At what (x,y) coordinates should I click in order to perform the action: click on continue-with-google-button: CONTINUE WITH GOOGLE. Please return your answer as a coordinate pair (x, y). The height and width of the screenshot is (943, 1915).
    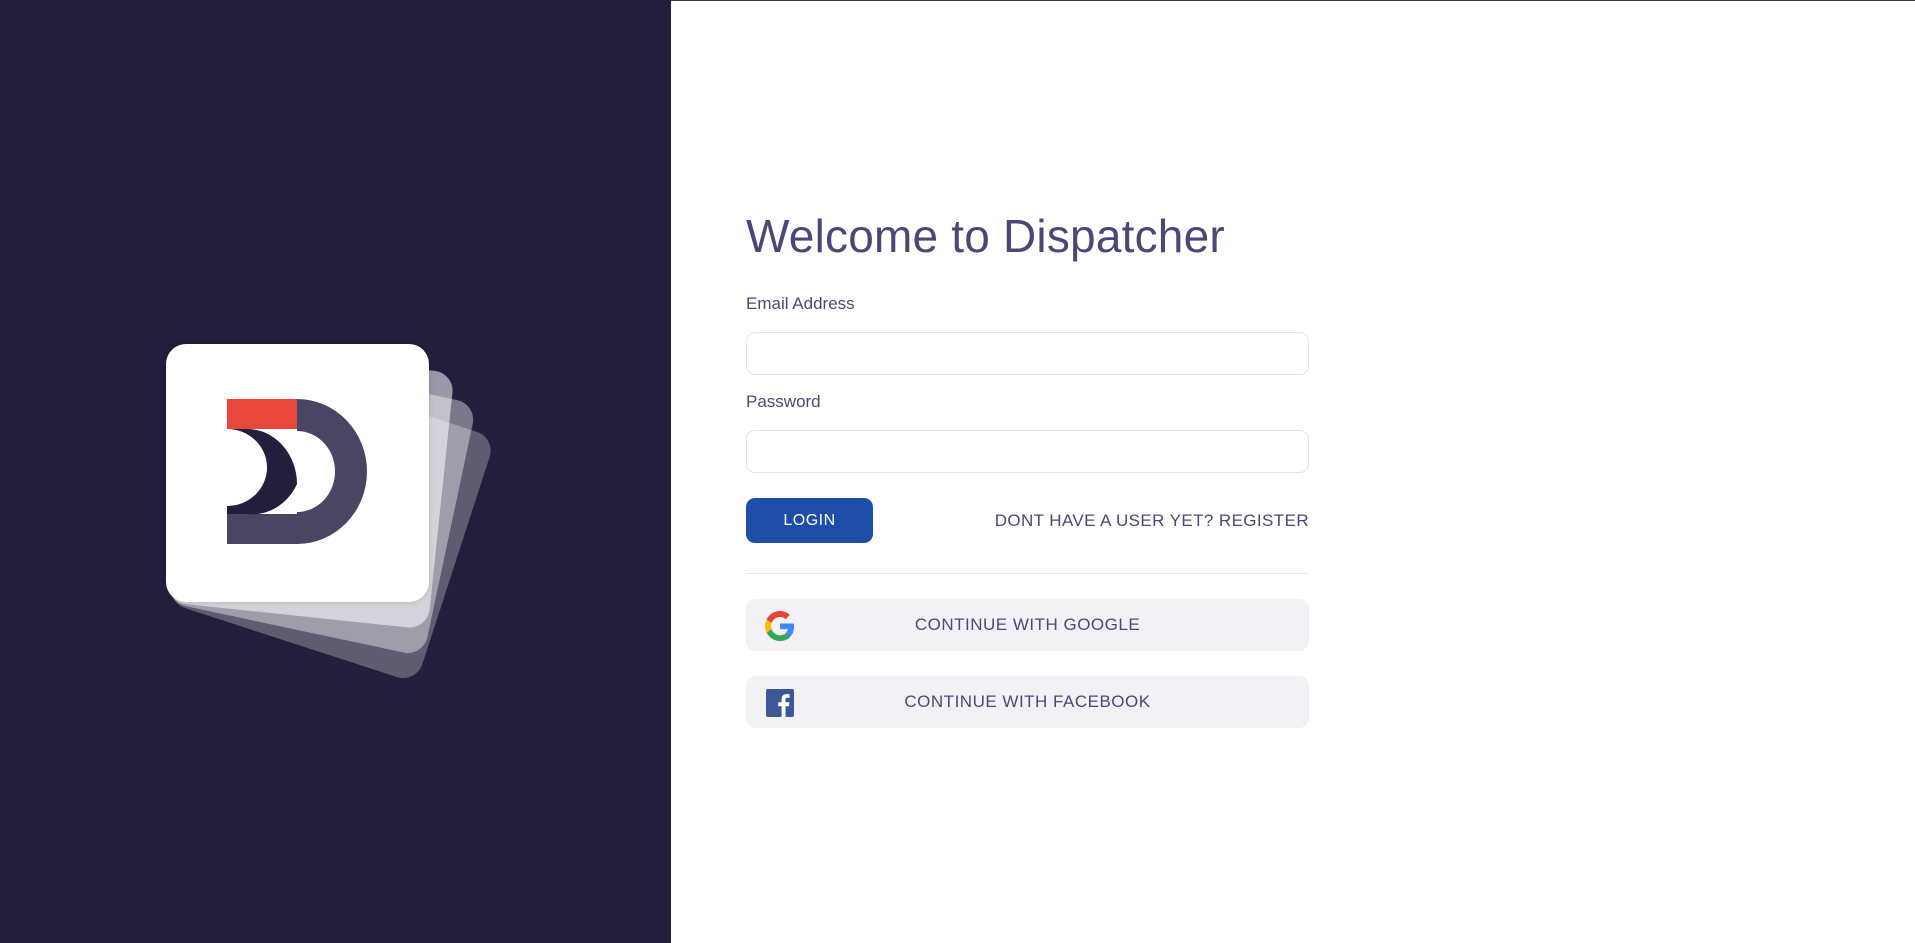
    Looking at the image, I should click on (1027, 625).